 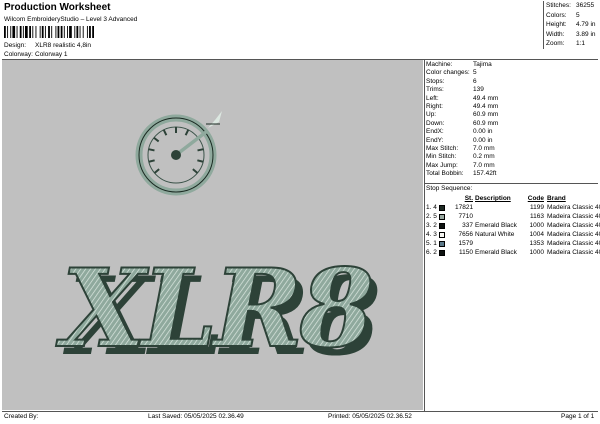 I want to click on info-row: Machine: Tajima, so click(x=512, y=65).